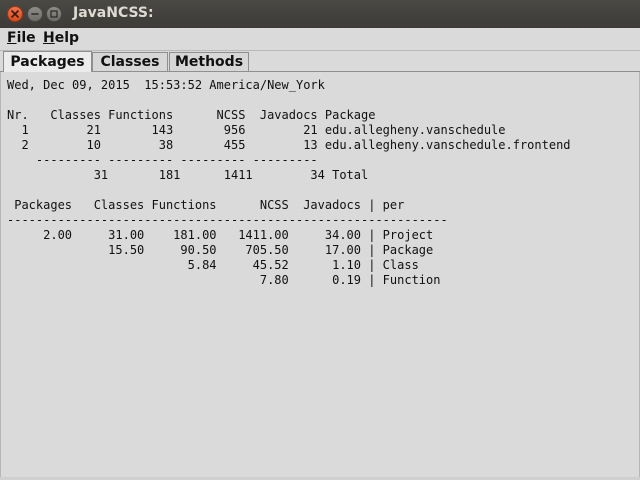  What do you see at coordinates (12, 38) in the screenshot?
I see `menu-file-mnemonic: F` at bounding box center [12, 38].